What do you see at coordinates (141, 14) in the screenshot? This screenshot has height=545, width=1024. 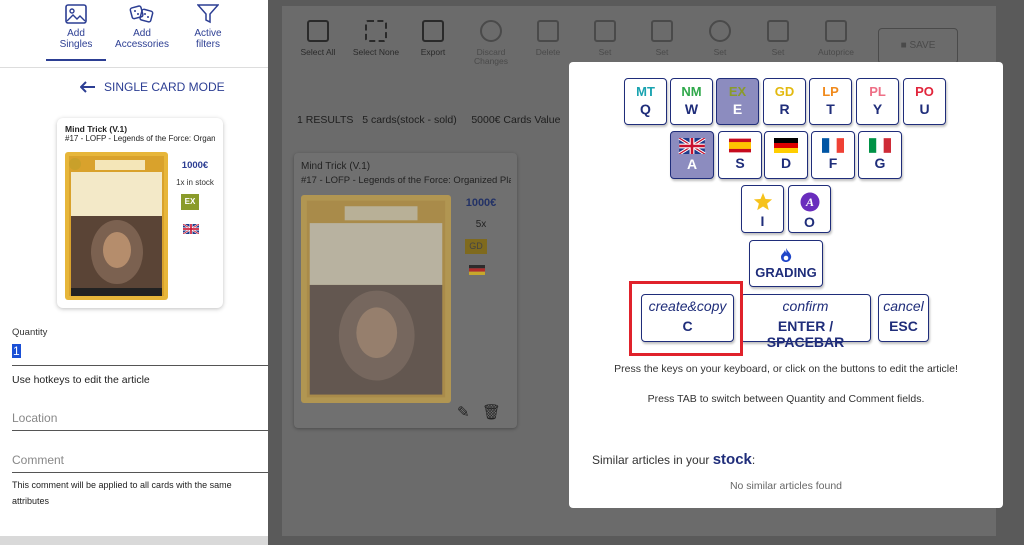 I see `dice-icon` at bounding box center [141, 14].